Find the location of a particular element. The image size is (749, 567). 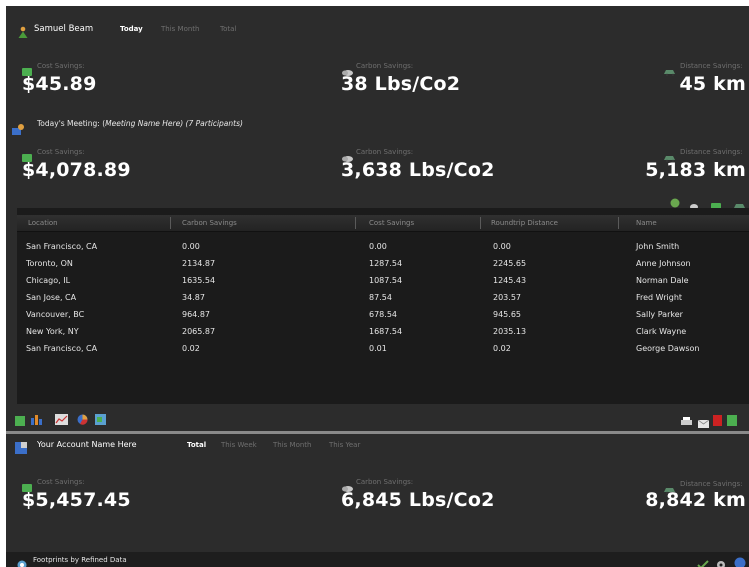

car-icon is located at coordinates (669, 70).